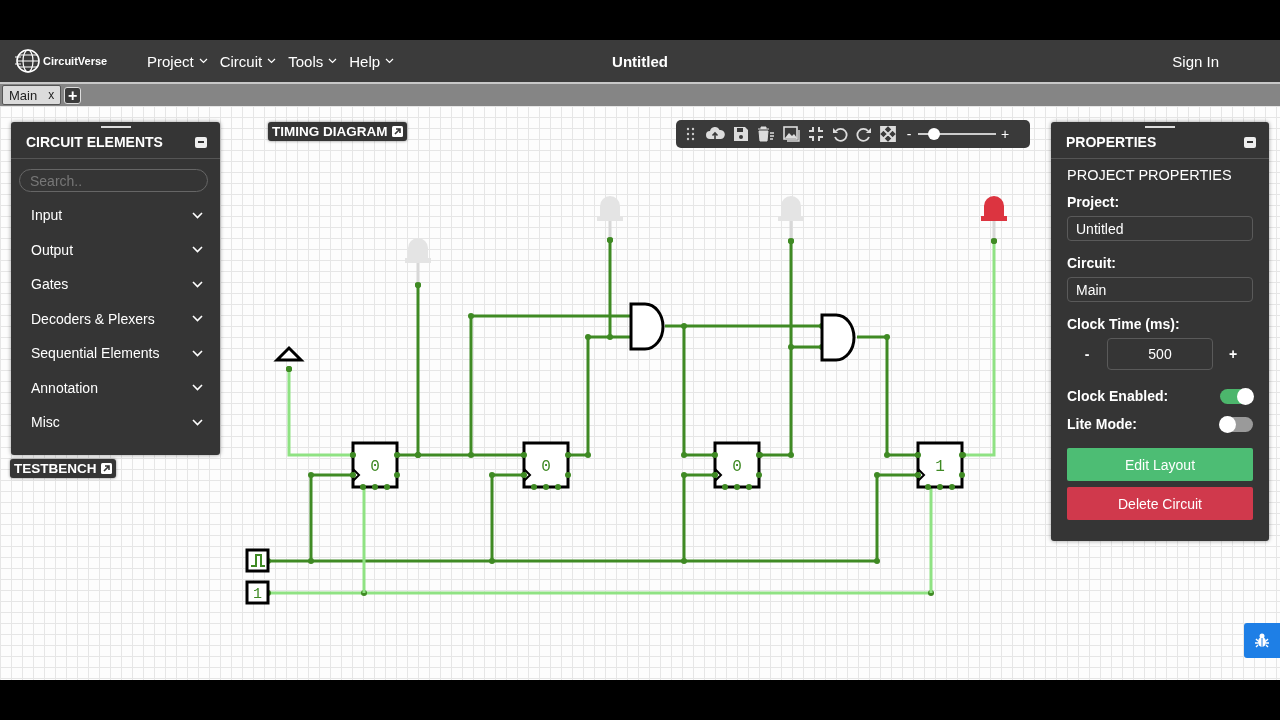  What do you see at coordinates (1092, 263) in the screenshot?
I see `field-label: Circuit:` at bounding box center [1092, 263].